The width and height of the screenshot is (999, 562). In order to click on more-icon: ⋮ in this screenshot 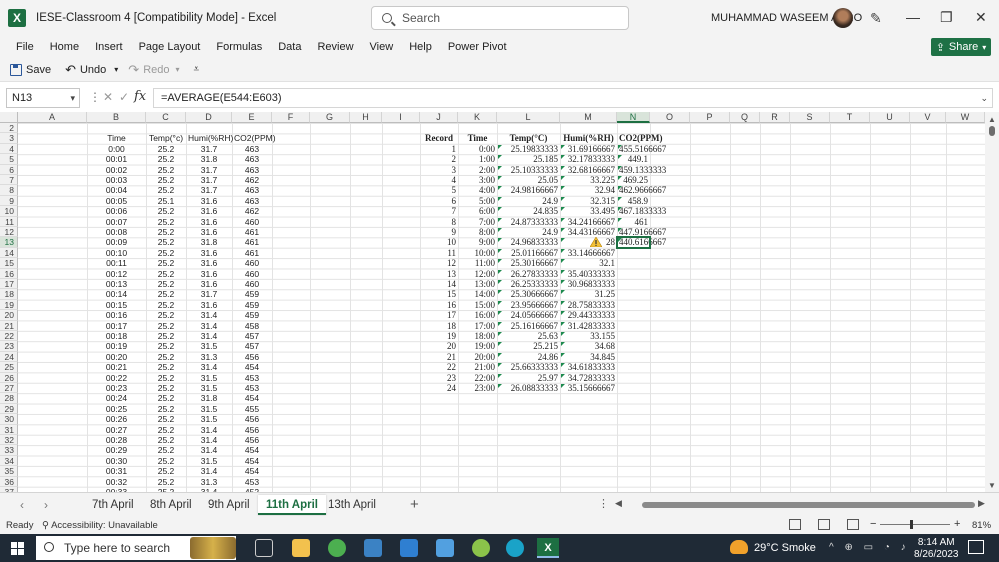, I will do `click(603, 503)`.